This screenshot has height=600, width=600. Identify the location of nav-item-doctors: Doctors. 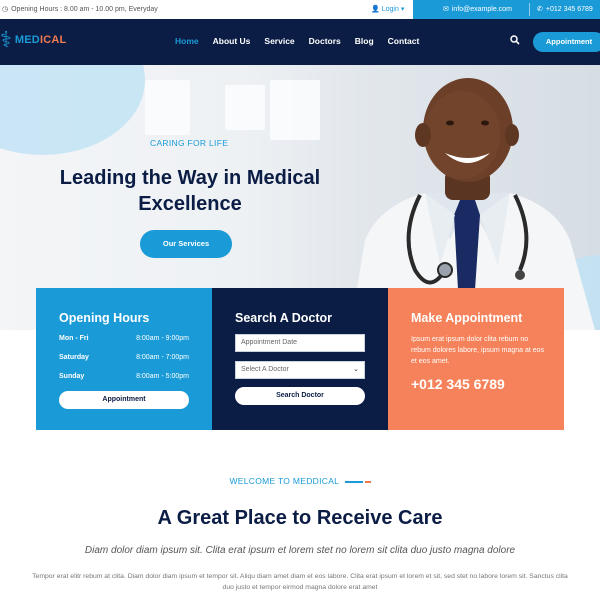
(325, 41).